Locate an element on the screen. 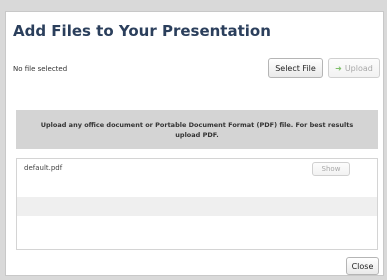 The height and width of the screenshot is (280, 387). arrow-right-icon: ➜ is located at coordinates (338, 68).